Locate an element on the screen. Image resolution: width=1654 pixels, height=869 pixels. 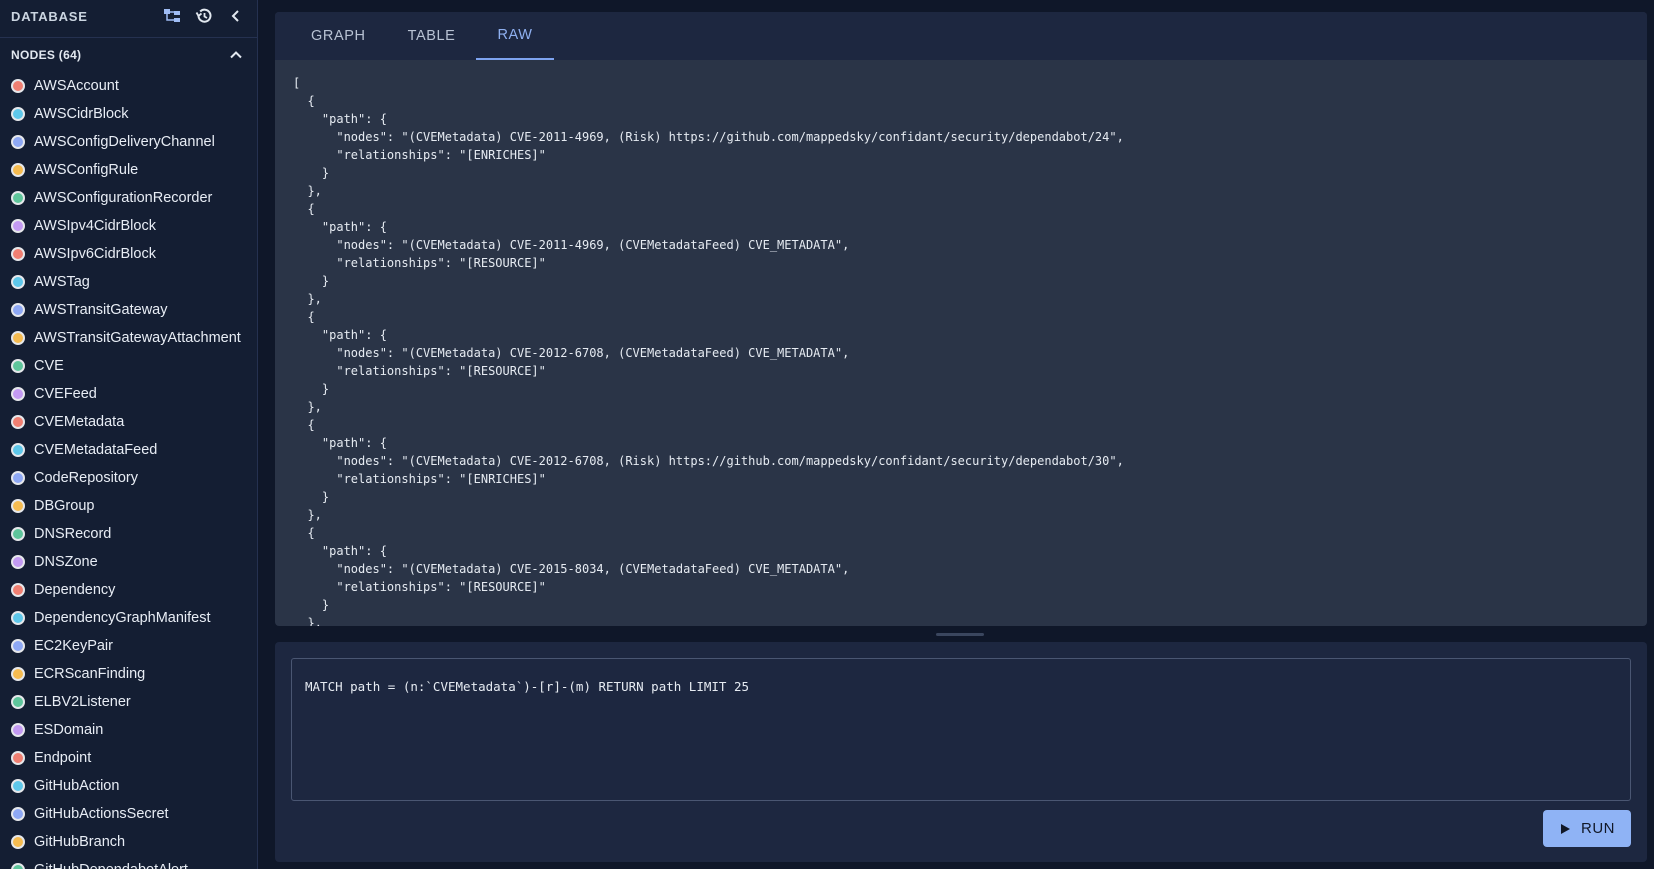
node-label: CodeRepository is located at coordinates (86, 478).